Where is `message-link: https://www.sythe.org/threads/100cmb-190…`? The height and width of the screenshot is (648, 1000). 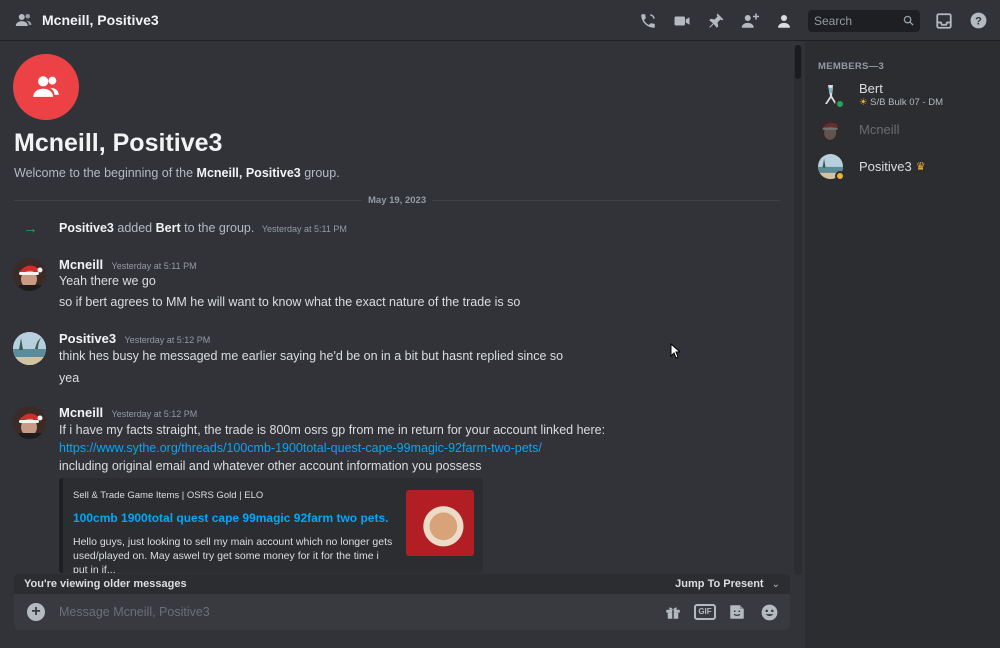 message-link: https://www.sythe.org/threads/100cmb-190… is located at coordinates (300, 448).